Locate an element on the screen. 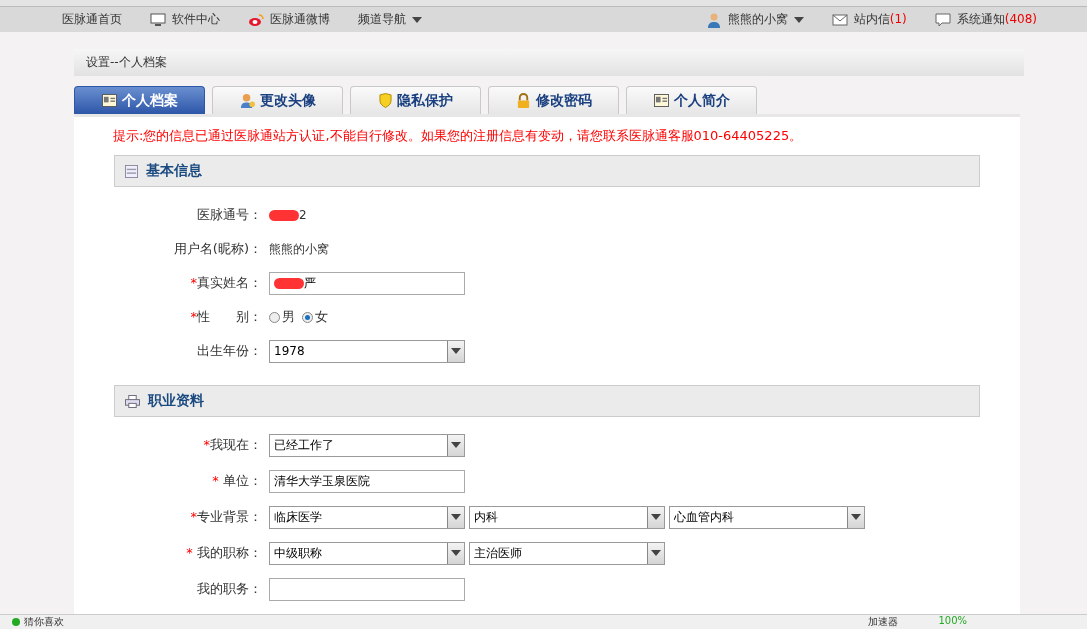 The height and width of the screenshot is (629, 1087). breadcrumb: 设置--个人档案 is located at coordinates (126, 62).